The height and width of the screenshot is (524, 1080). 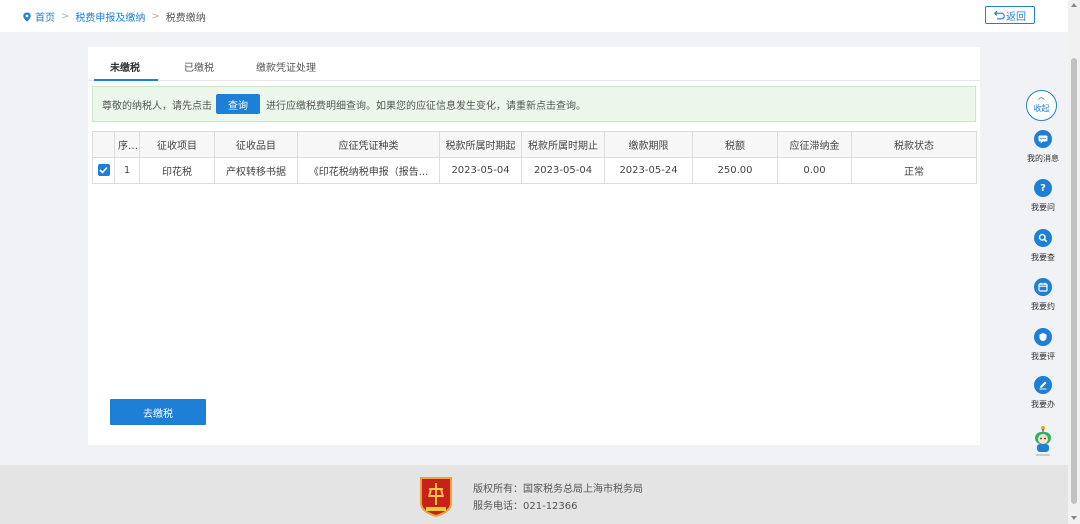 I want to click on header-tax-status: 税款状态, so click(x=914, y=144).